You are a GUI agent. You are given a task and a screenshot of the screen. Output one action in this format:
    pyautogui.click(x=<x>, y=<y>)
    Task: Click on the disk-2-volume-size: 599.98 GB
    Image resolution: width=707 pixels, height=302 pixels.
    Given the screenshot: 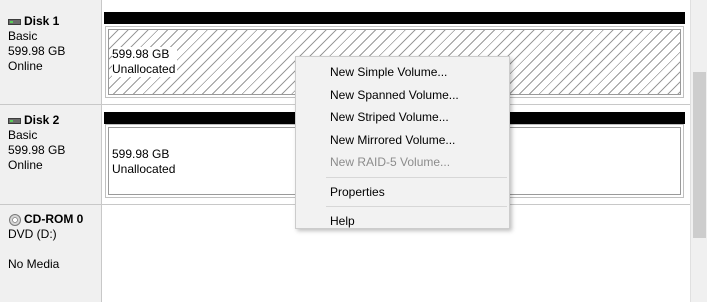 What is the action you would take?
    pyautogui.click(x=141, y=154)
    